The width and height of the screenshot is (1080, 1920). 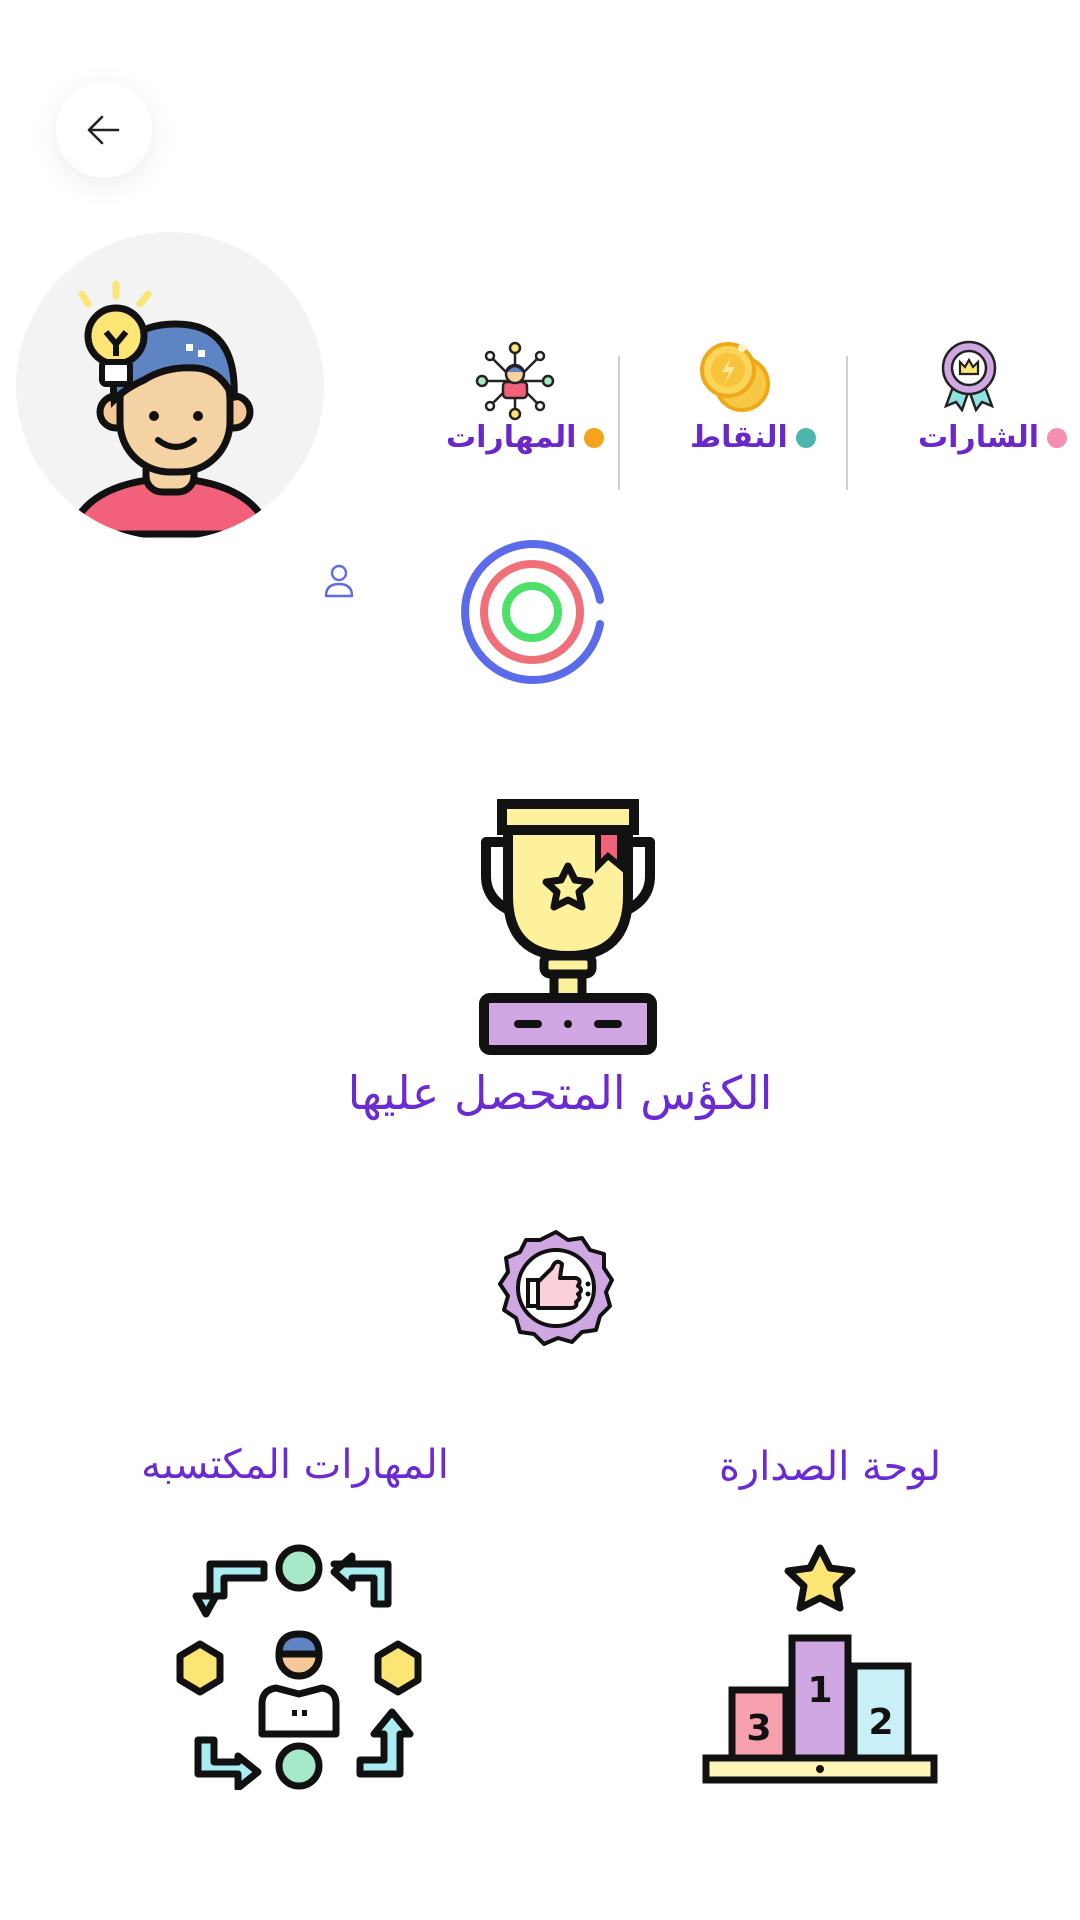 What do you see at coordinates (979, 437) in the screenshot?
I see `stat-badges-label: الشارات` at bounding box center [979, 437].